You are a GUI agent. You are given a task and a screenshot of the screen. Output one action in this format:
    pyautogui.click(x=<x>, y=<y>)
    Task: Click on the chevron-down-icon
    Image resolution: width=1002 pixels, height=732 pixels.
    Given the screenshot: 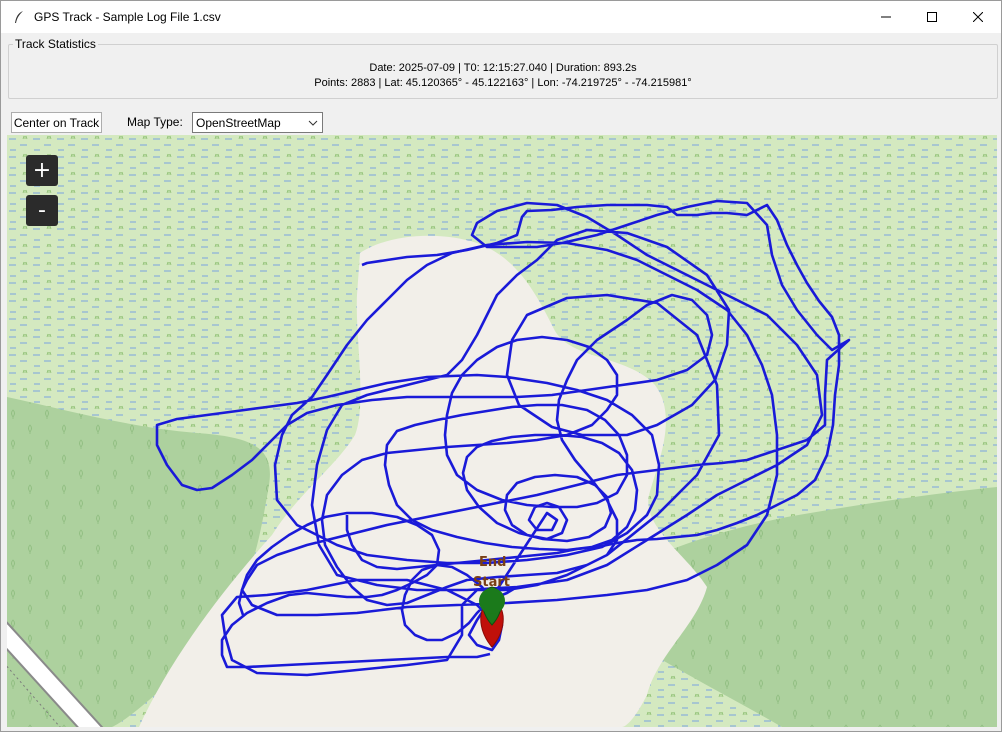 What is the action you would take?
    pyautogui.click(x=313, y=124)
    